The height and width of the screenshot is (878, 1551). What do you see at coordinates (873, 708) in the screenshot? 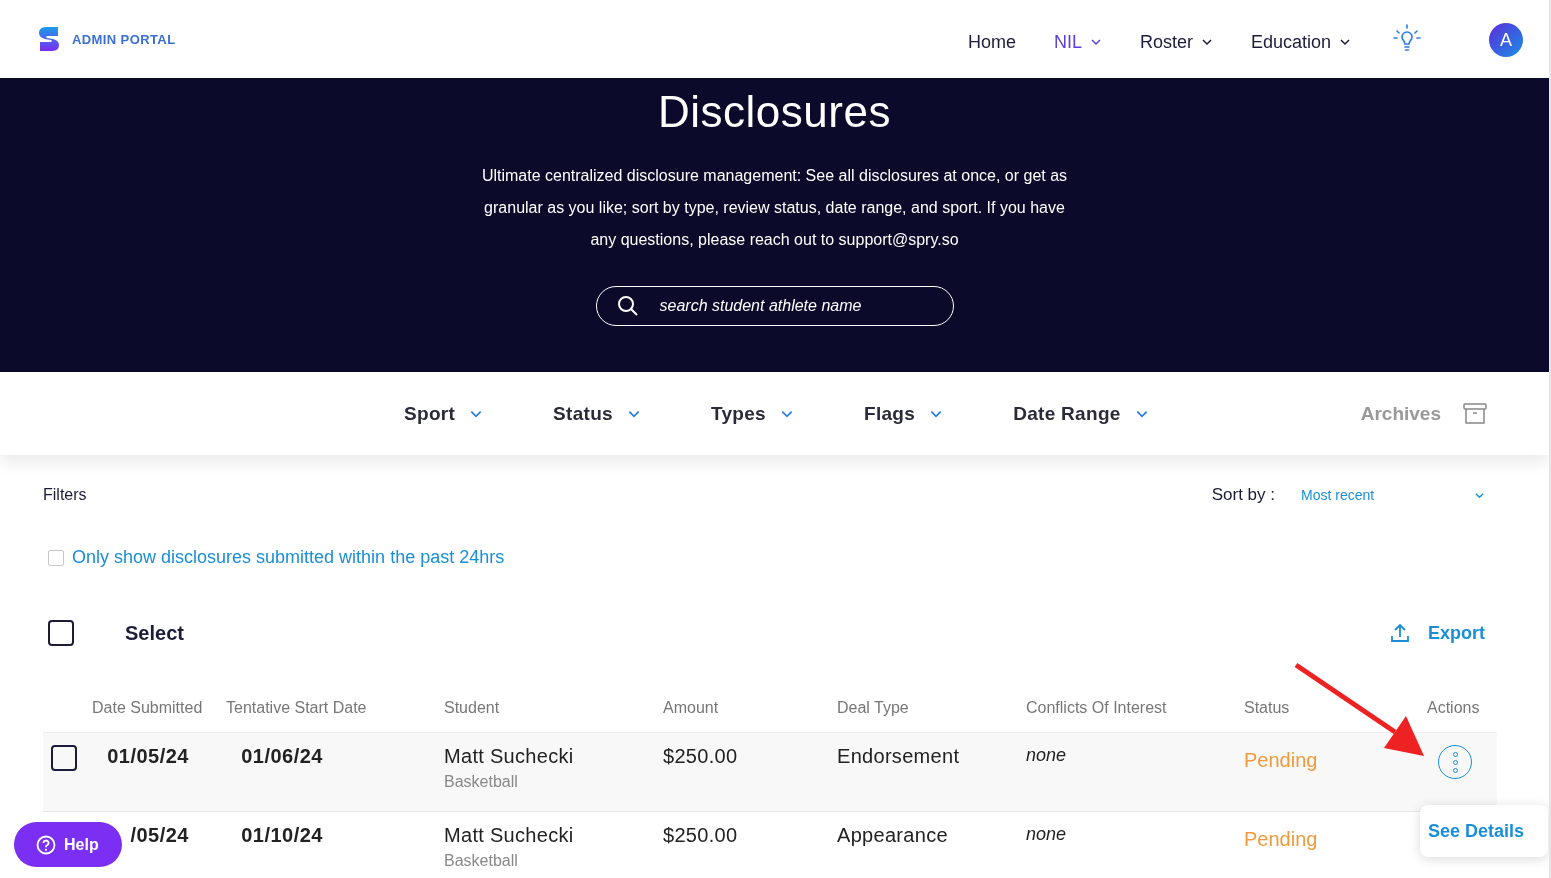
I see `column-header: Deal Type` at bounding box center [873, 708].